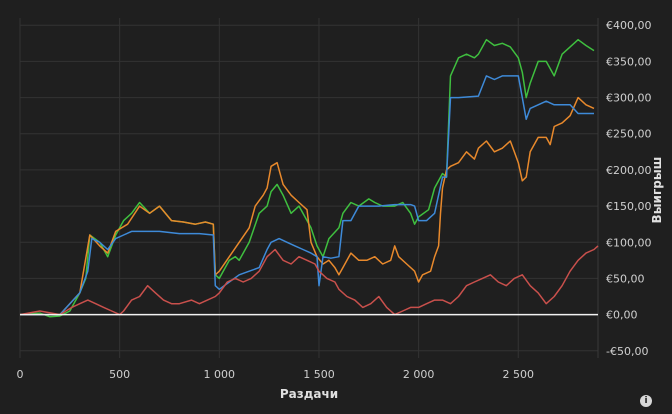 The width and height of the screenshot is (672, 414). What do you see at coordinates (657, 190) in the screenshot?
I see `y-axis-title: Выигрыш` at bounding box center [657, 190].